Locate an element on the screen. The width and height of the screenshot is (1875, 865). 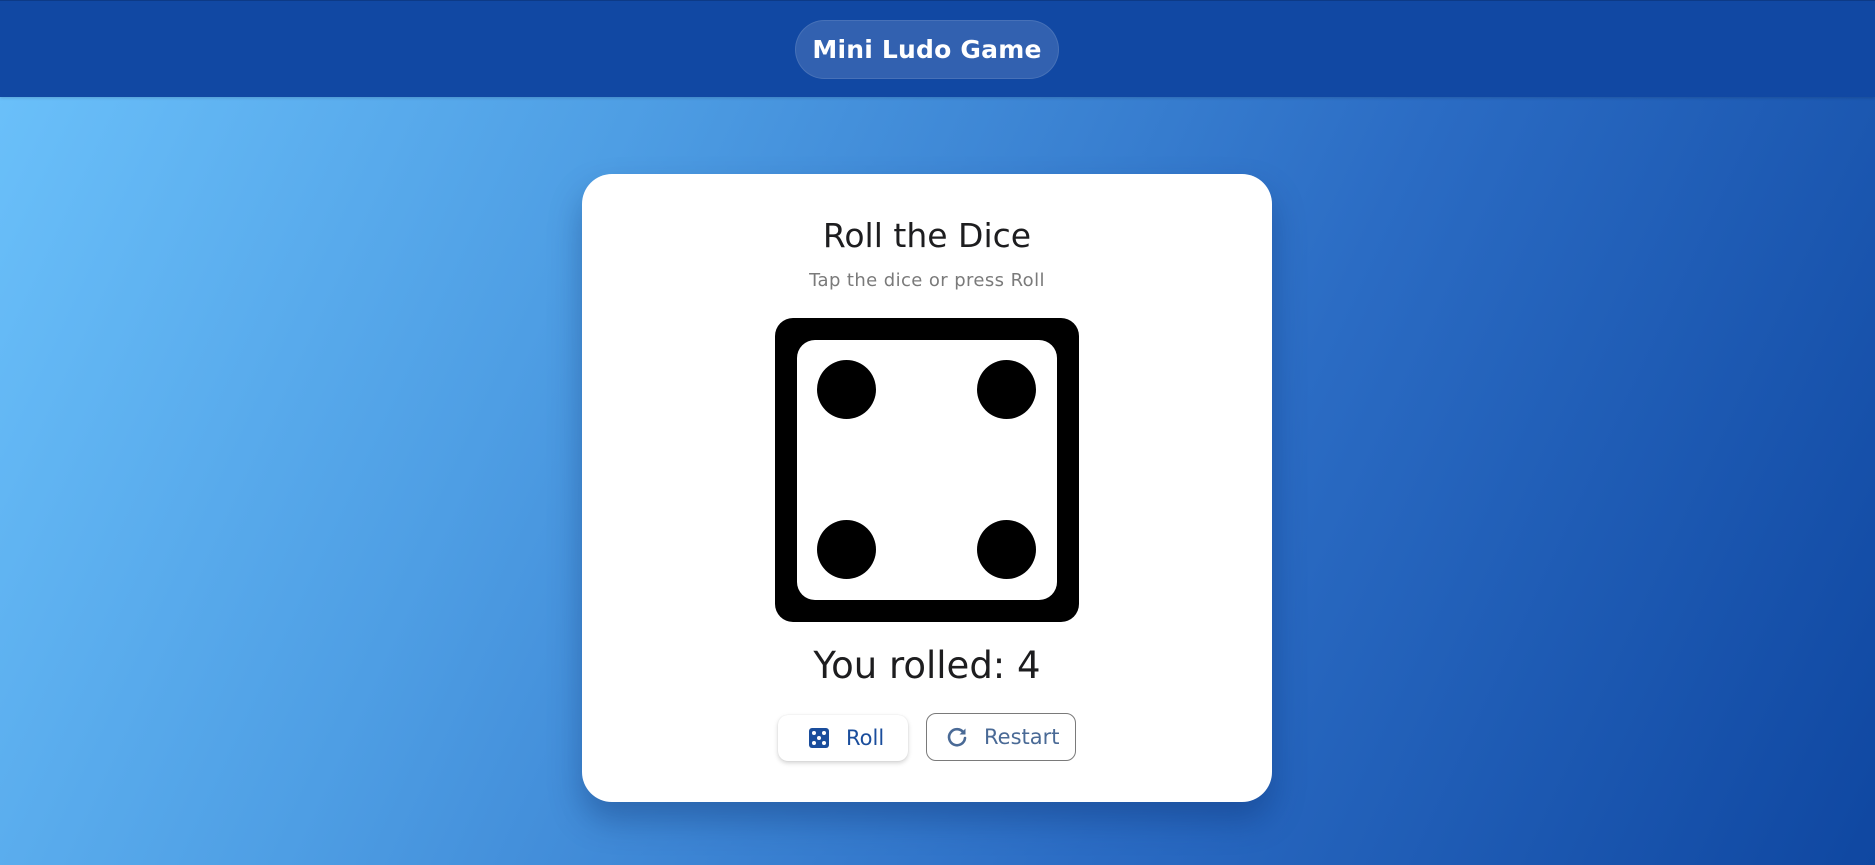
dice is located at coordinates (927, 470).